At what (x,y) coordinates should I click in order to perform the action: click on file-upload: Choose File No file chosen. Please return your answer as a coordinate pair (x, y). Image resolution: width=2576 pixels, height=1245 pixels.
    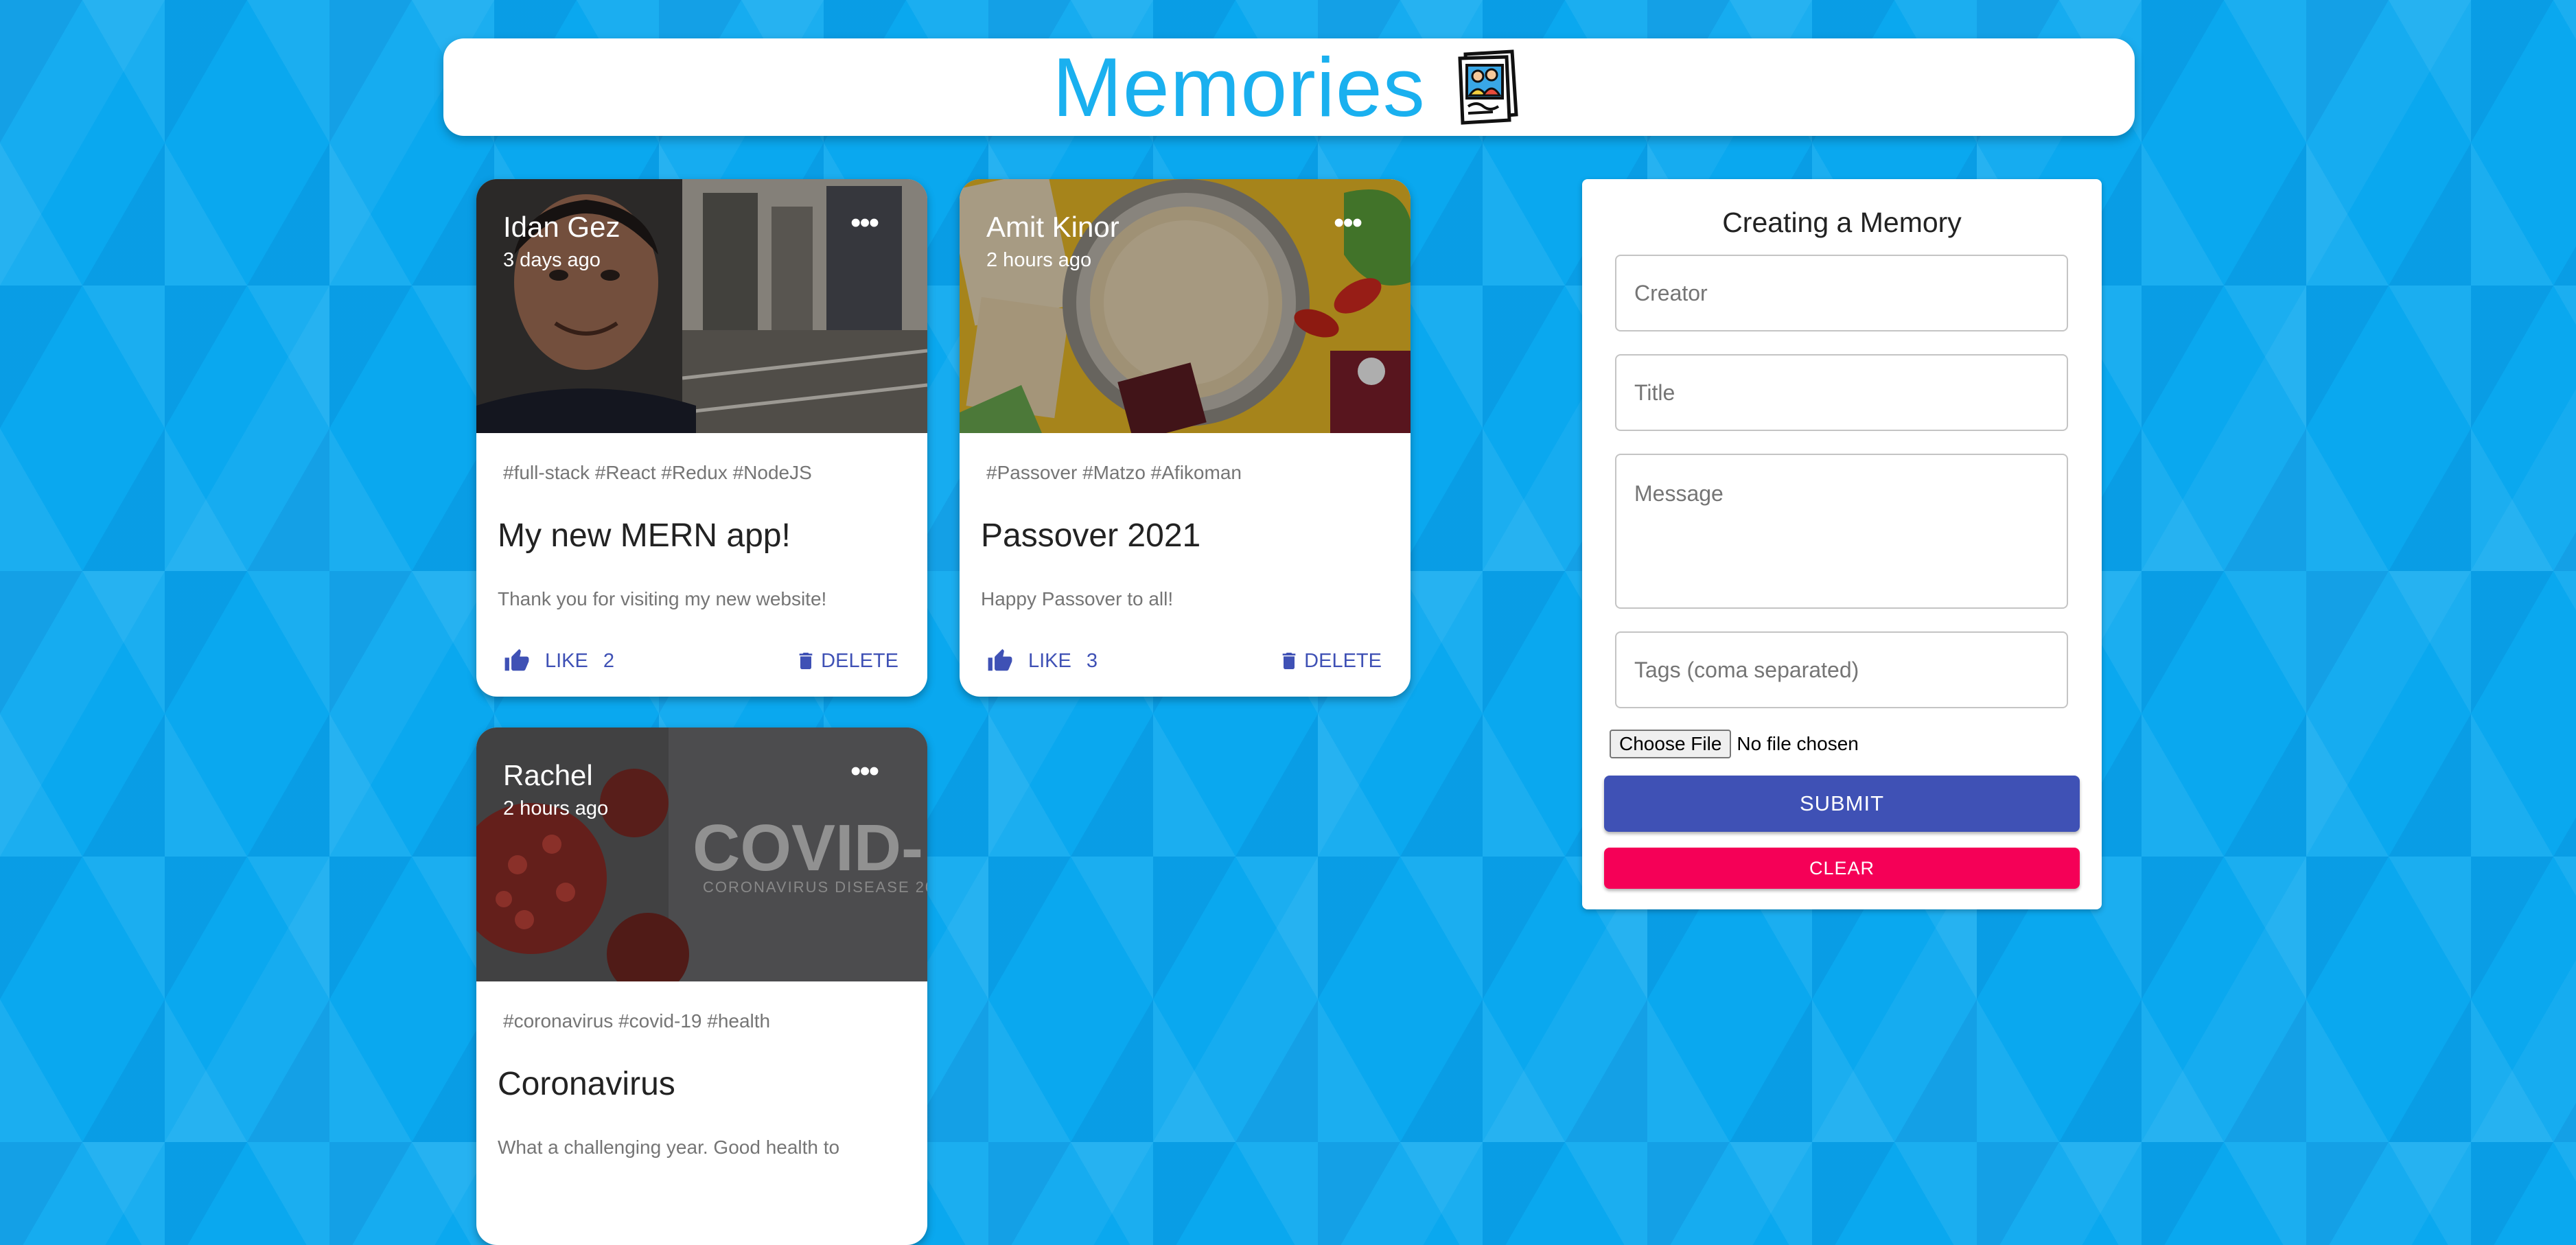
    Looking at the image, I should click on (1734, 744).